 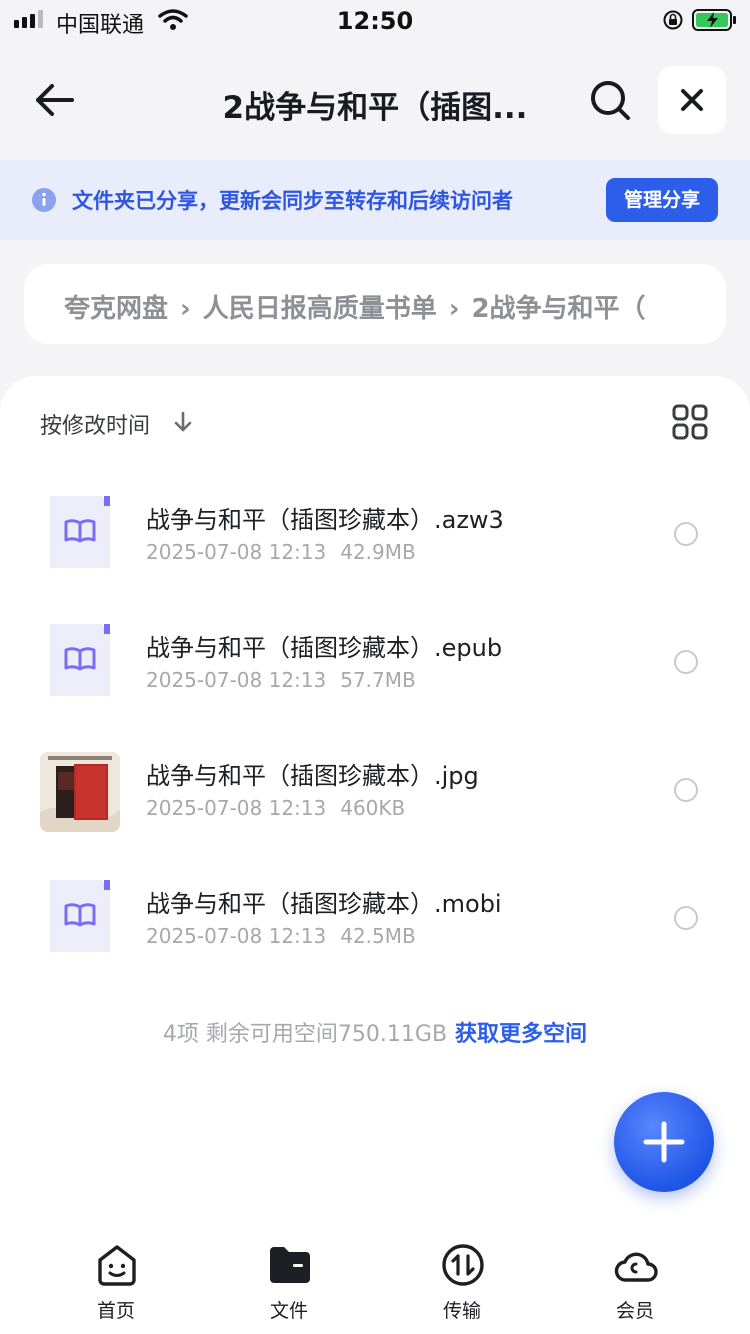 I want to click on breadcrumb-item-current: 2战争与和平（, so click(x=558, y=309).